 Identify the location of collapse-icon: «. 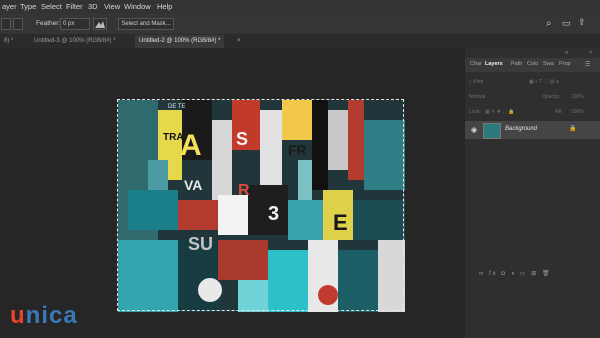
(566, 53).